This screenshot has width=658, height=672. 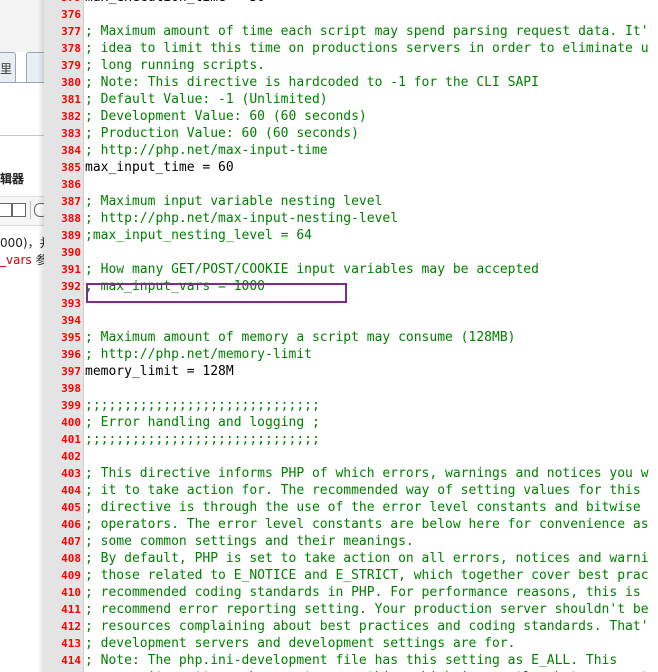 I want to click on comment-text: ; http://php.net/memory-limit, so click(x=198, y=354).